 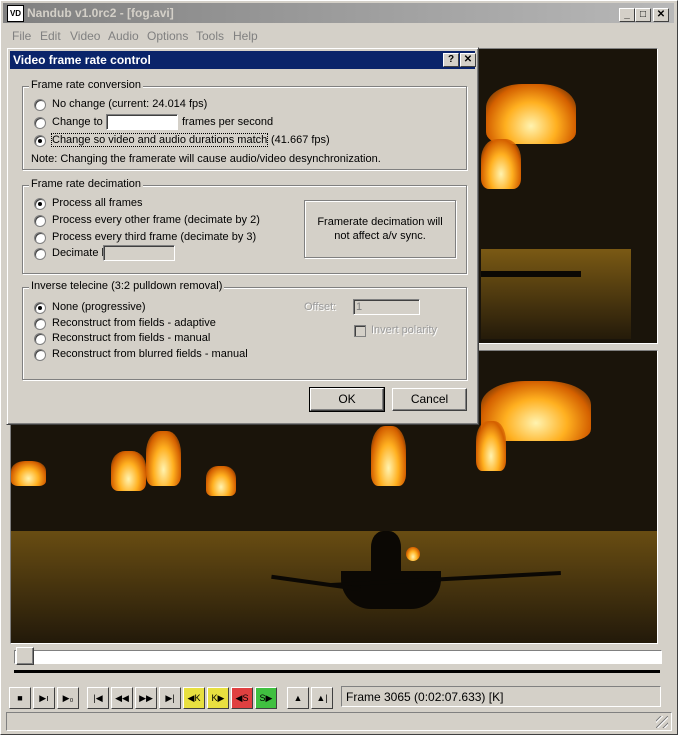 I want to click on frame-status-field: Frame 3065 (0:02:07.633) [K], so click(x=501, y=696).